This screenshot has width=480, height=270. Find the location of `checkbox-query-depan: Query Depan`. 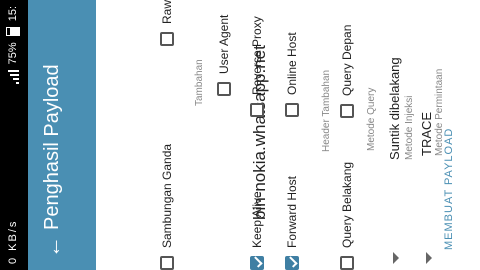

checkbox-query-depan: Query Depan is located at coordinates (347, 71).